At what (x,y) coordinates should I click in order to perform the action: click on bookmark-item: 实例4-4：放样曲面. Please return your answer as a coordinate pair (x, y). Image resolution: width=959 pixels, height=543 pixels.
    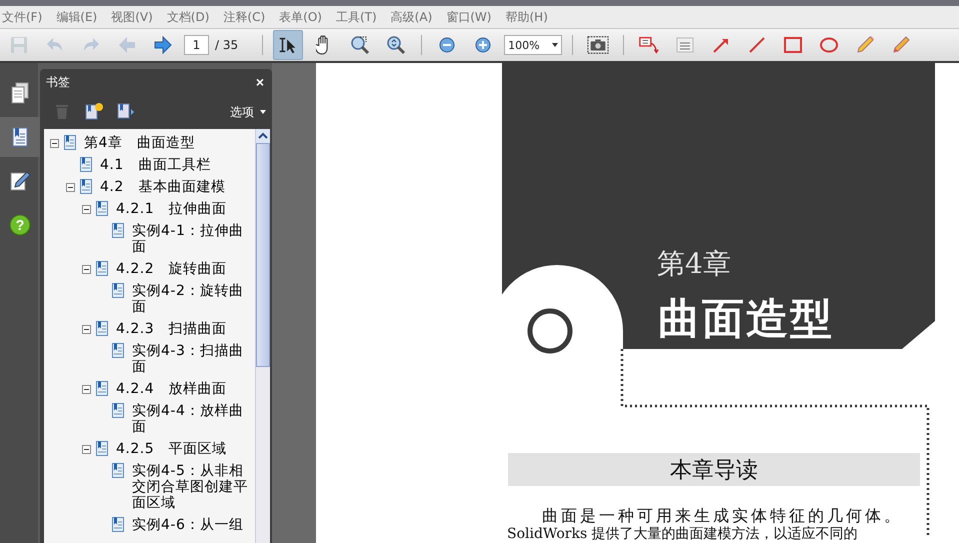
    Looking at the image, I should click on (193, 419).